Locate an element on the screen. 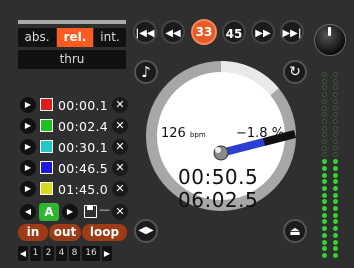 The height and width of the screenshot is (268, 354). loop-slot: A is located at coordinates (49, 212).